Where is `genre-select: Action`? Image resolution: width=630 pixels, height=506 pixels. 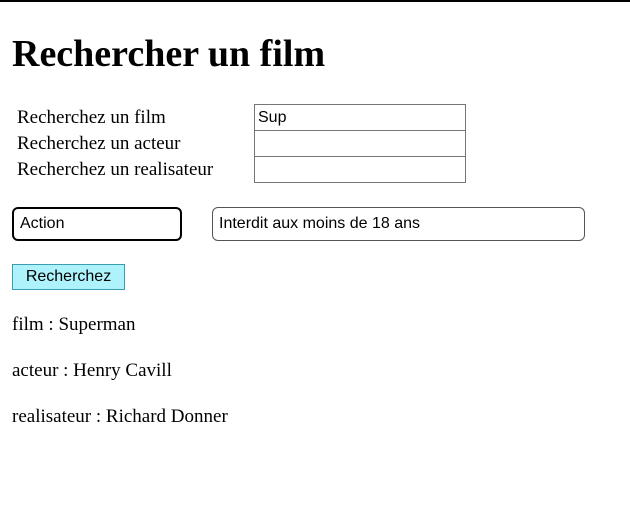 genre-select: Action is located at coordinates (97, 224).